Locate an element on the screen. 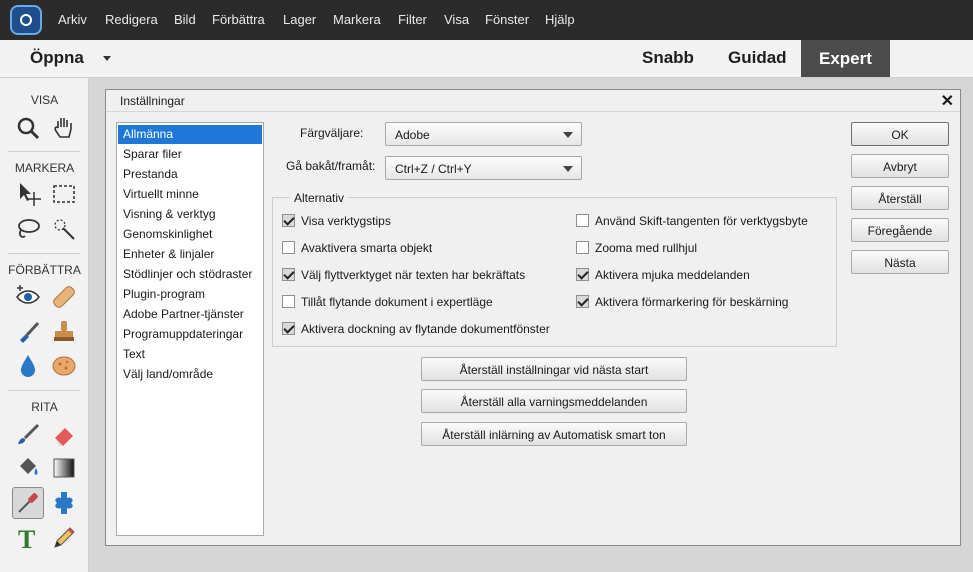 This screenshot has width=973, height=572. tab-guidad: Guidad is located at coordinates (757, 58).